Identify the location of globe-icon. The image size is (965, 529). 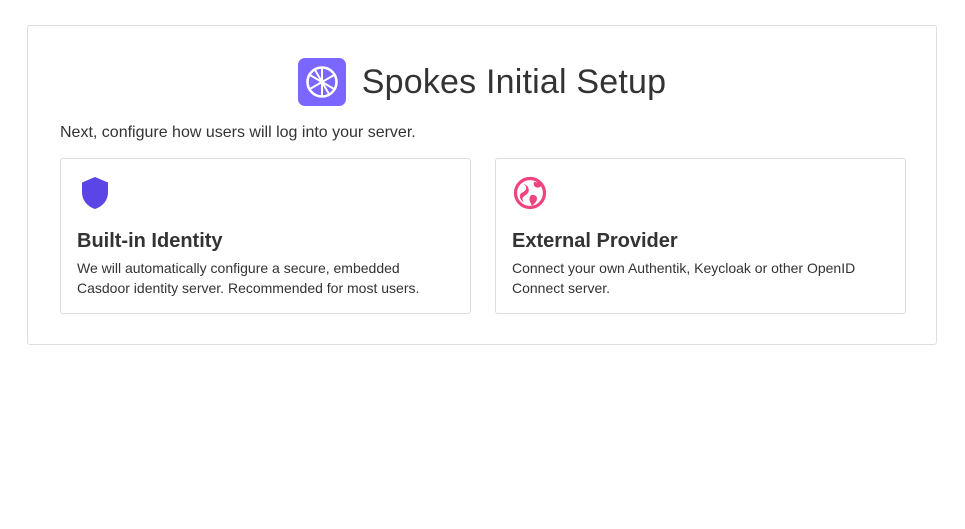
(530, 193).